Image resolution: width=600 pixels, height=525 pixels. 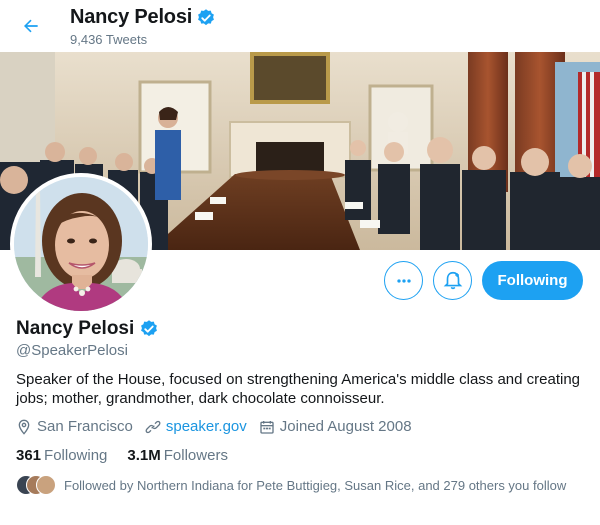 I want to click on following-button: Following, so click(x=532, y=280).